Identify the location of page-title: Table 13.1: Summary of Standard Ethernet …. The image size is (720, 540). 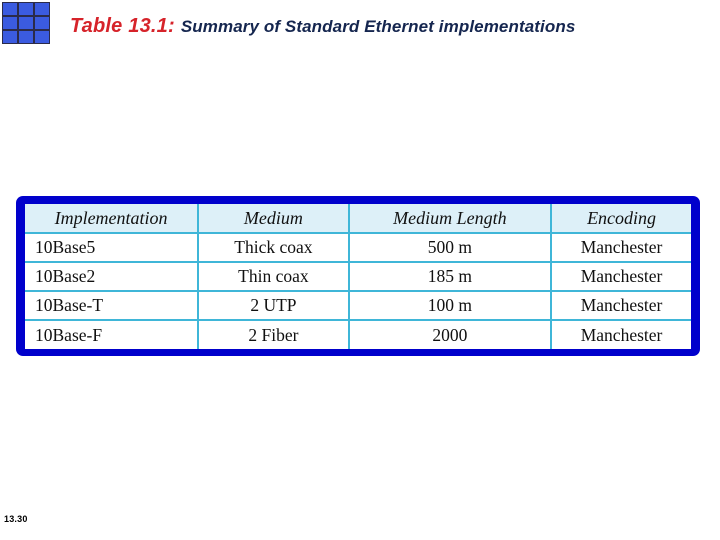
(385, 26).